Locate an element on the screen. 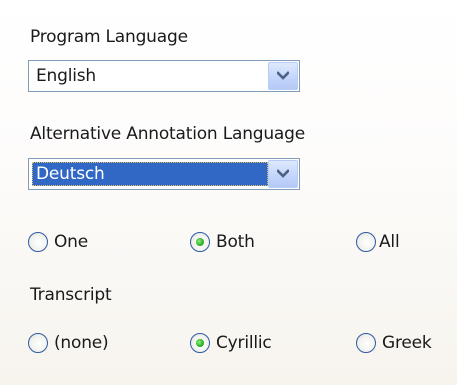 This screenshot has width=457, height=385. annotation-language-dropdown-button is located at coordinates (283, 174).